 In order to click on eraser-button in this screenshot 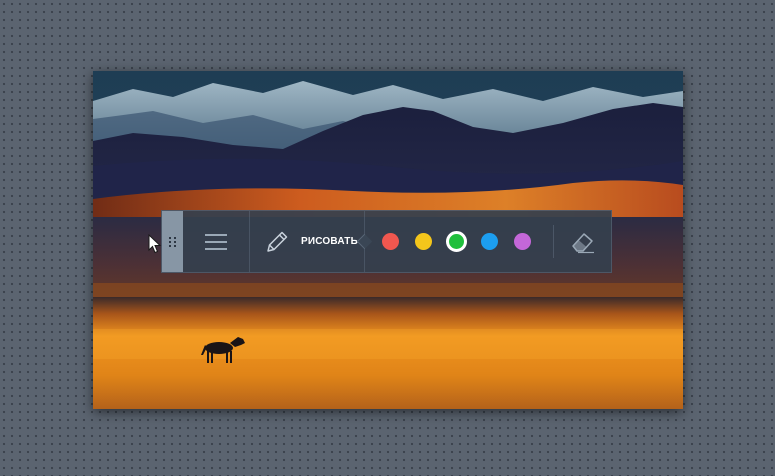, I will do `click(582, 241)`.